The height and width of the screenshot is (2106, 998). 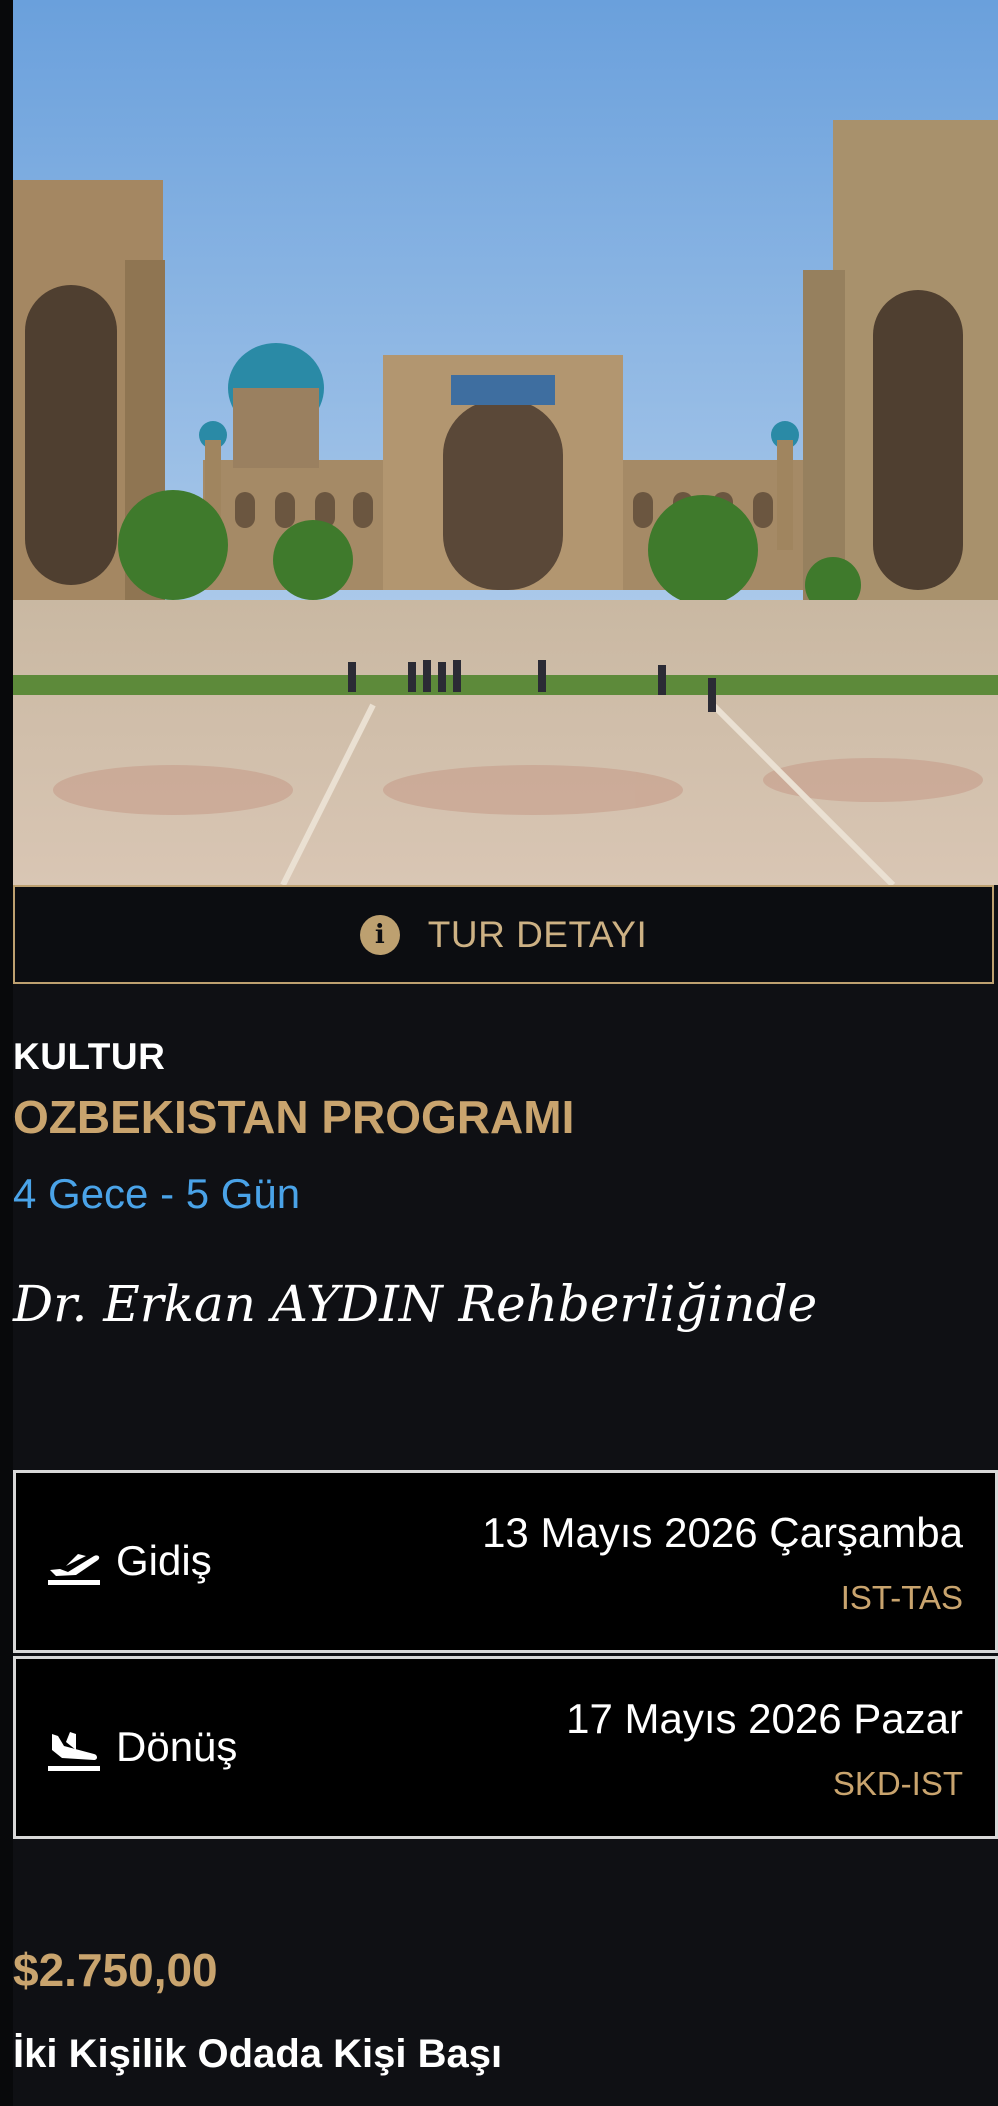 What do you see at coordinates (258, 2054) in the screenshot?
I see `price-note: İki Kişilik Odada Kişi Başı` at bounding box center [258, 2054].